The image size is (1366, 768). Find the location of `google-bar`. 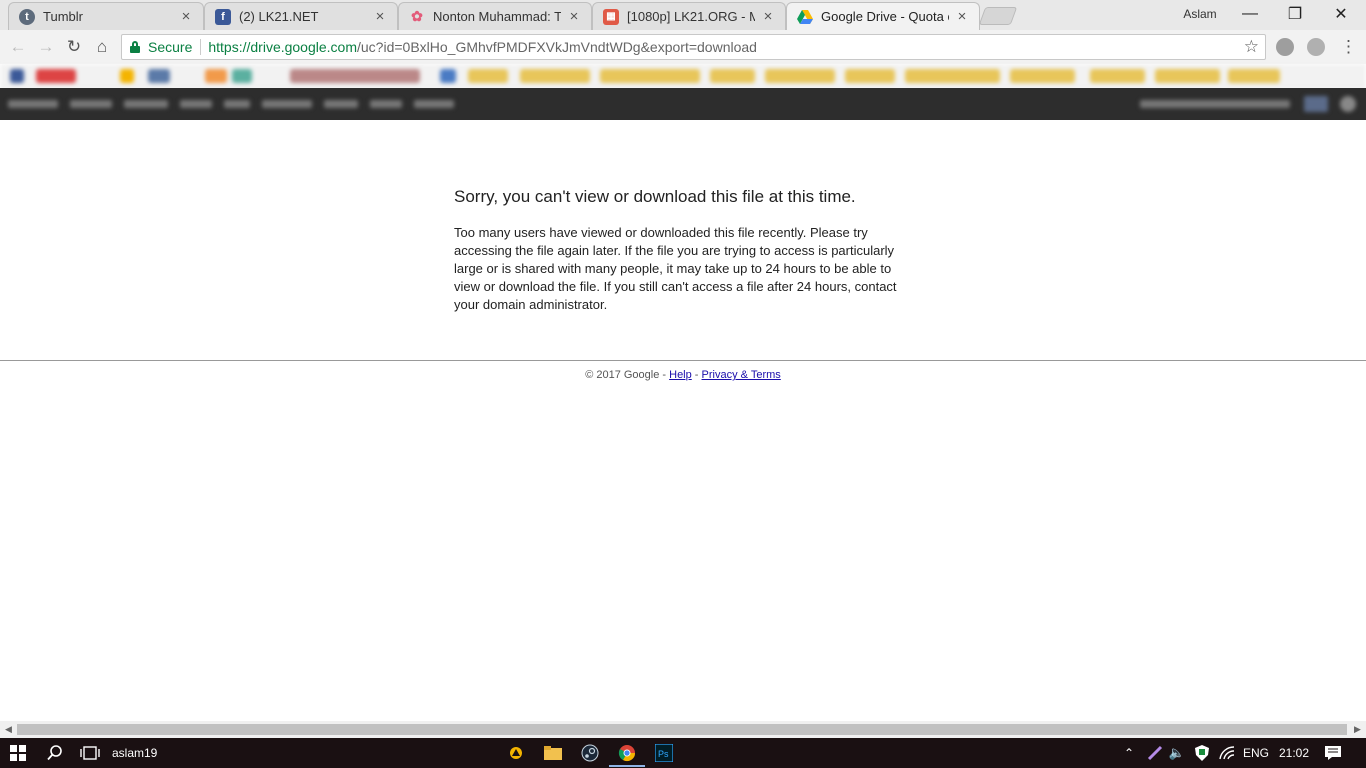

google-bar is located at coordinates (683, 104).